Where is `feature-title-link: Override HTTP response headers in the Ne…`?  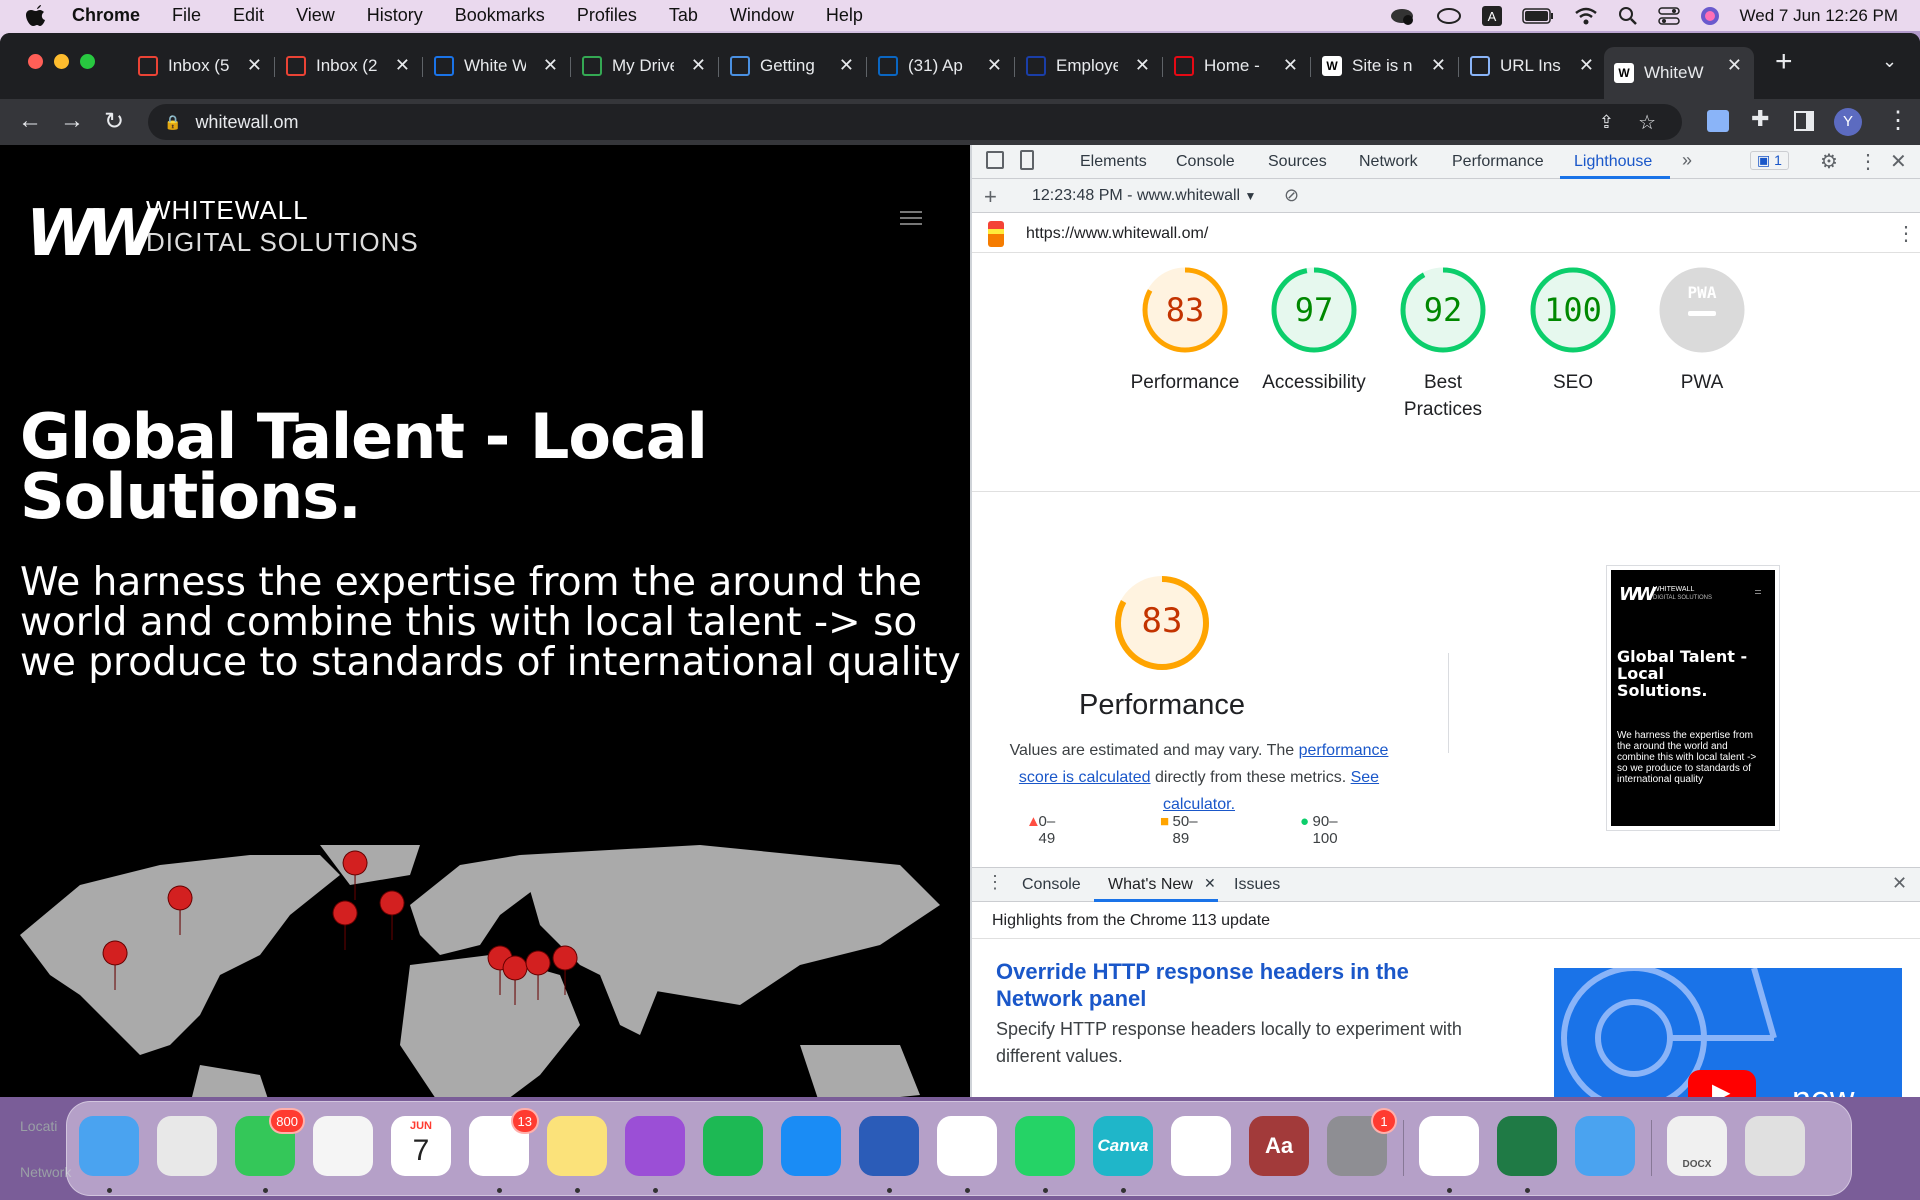
feature-title-link: Override HTTP response headers in the Ne… is located at coordinates (1231, 985).